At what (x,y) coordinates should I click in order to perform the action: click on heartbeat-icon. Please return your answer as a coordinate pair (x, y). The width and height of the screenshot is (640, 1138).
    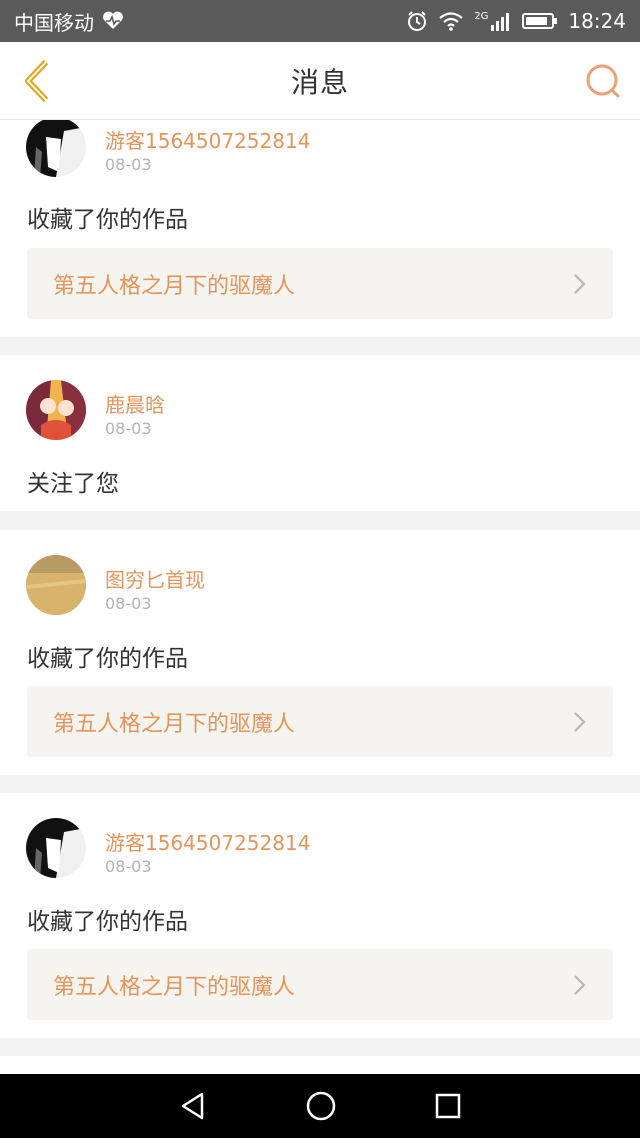
    Looking at the image, I should click on (113, 20).